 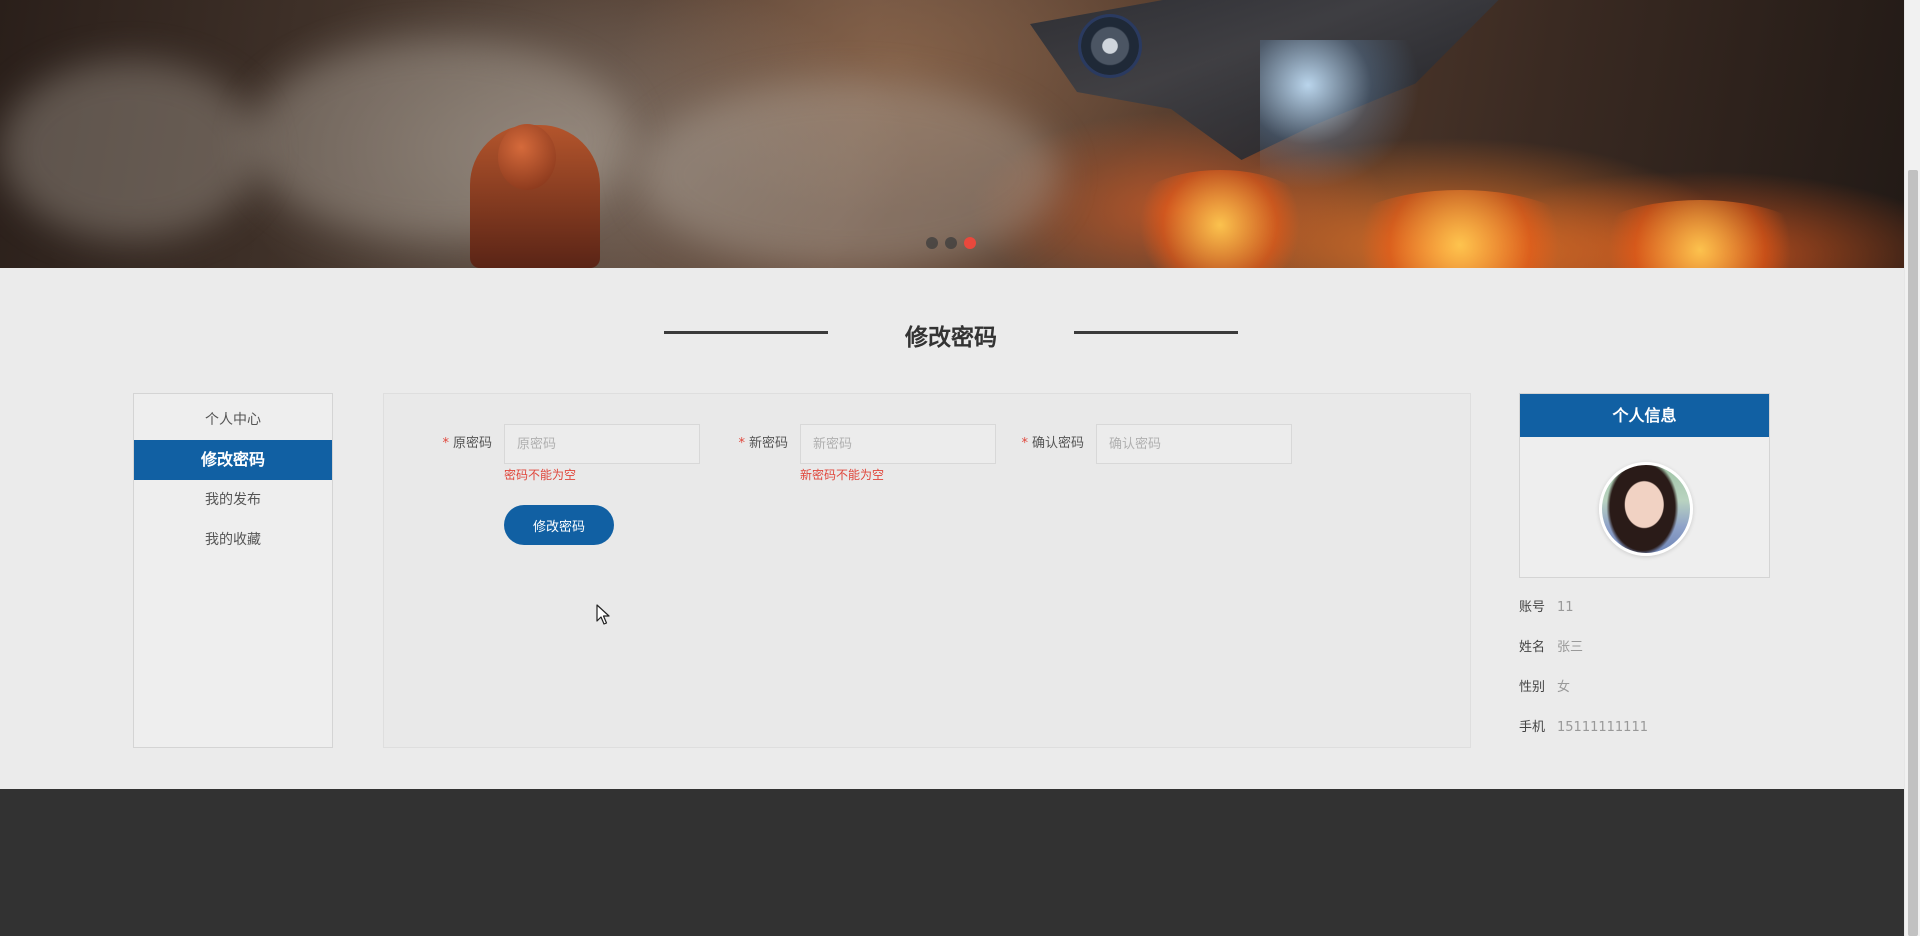 What do you see at coordinates (1532, 607) in the screenshot?
I see `profile-key: 账号` at bounding box center [1532, 607].